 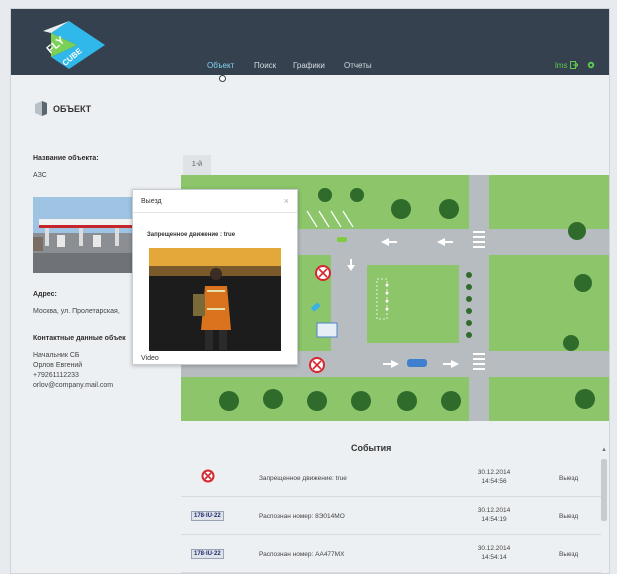 What do you see at coordinates (265, 65) in the screenshot?
I see `tab-search: Поиск` at bounding box center [265, 65].